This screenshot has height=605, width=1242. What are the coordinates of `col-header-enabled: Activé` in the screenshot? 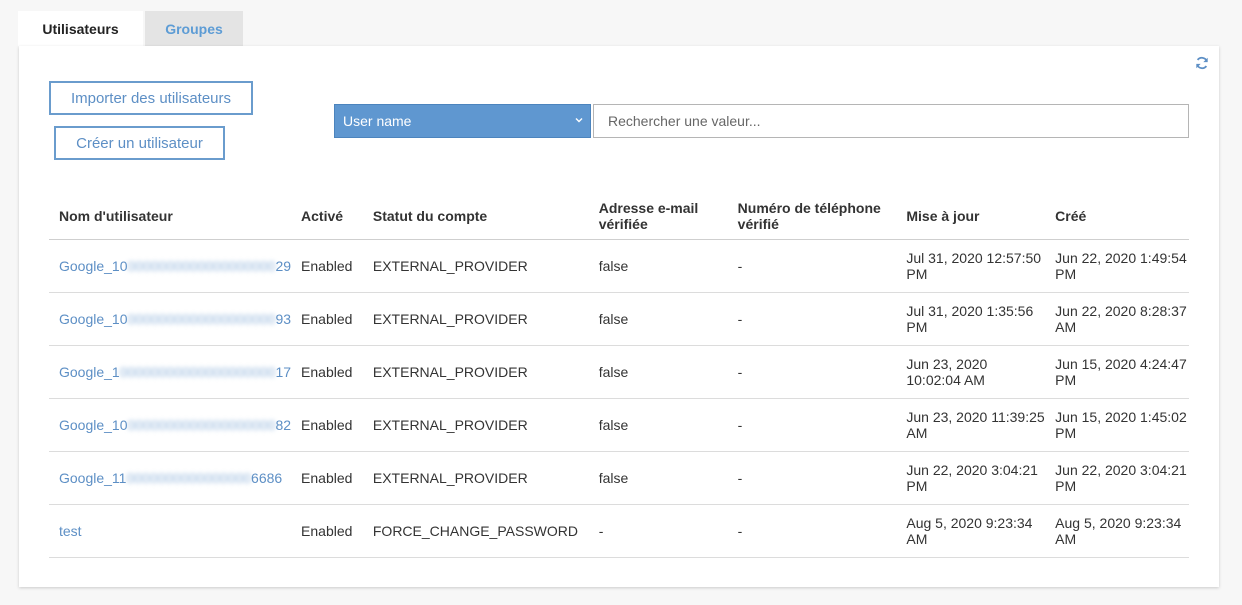 It's located at (327, 213).